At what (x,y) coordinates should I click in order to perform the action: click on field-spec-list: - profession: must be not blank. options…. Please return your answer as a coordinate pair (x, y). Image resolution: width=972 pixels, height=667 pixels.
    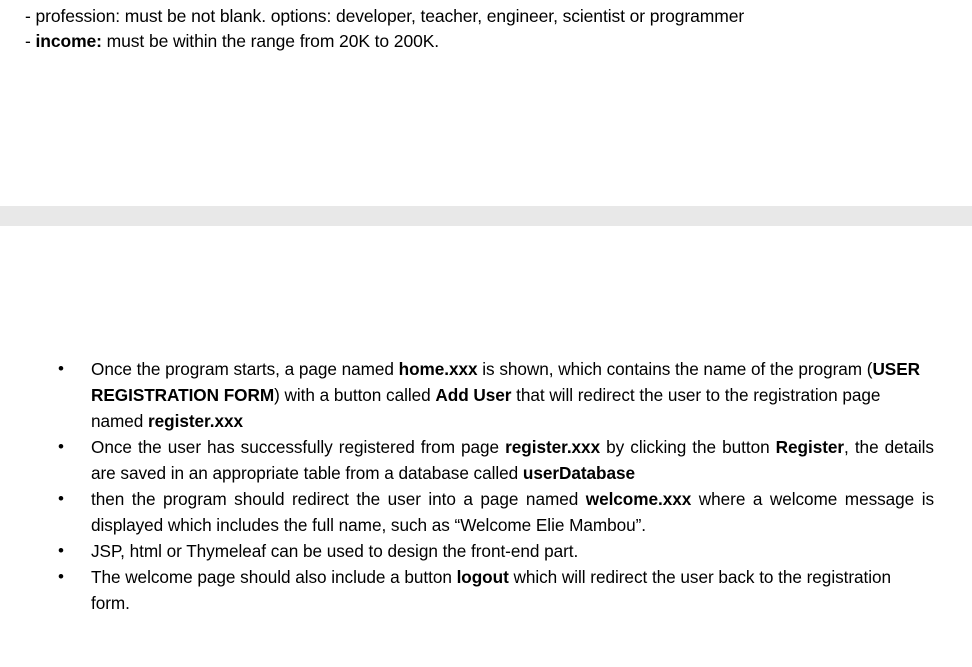
    Looking at the image, I should click on (490, 29).